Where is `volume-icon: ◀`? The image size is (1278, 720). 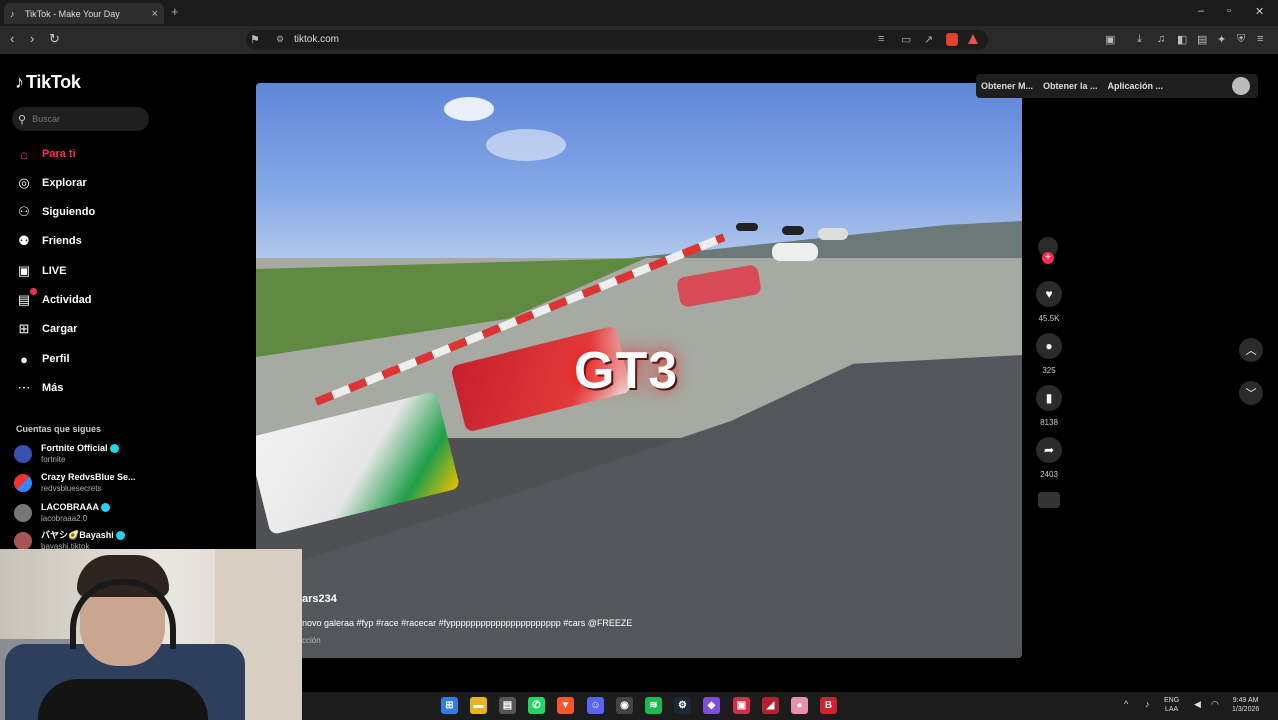 volume-icon: ◀ is located at coordinates (1197, 704).